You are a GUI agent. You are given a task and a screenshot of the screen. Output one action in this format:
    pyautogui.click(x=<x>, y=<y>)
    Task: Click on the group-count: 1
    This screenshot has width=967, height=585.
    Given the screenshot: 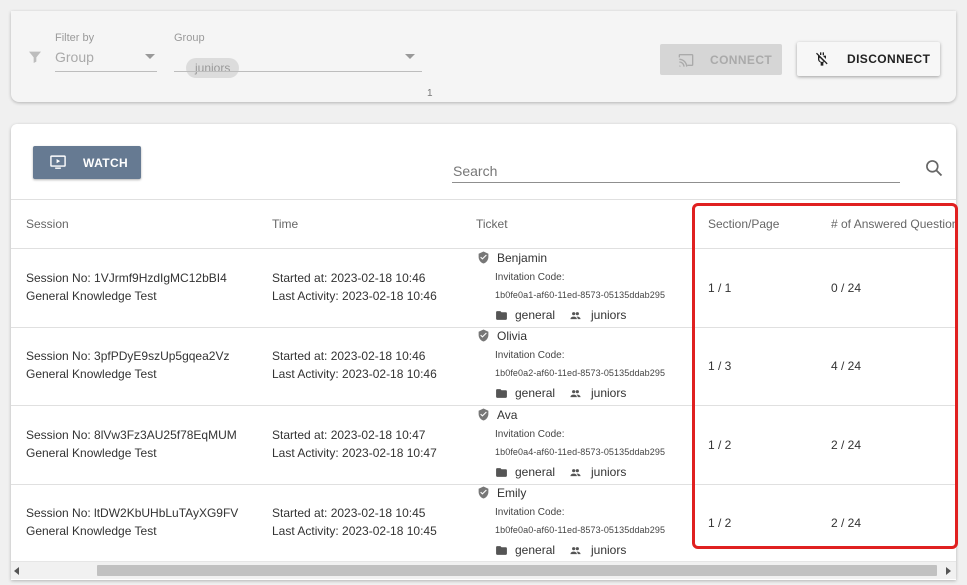 What is the action you would take?
    pyautogui.click(x=430, y=93)
    